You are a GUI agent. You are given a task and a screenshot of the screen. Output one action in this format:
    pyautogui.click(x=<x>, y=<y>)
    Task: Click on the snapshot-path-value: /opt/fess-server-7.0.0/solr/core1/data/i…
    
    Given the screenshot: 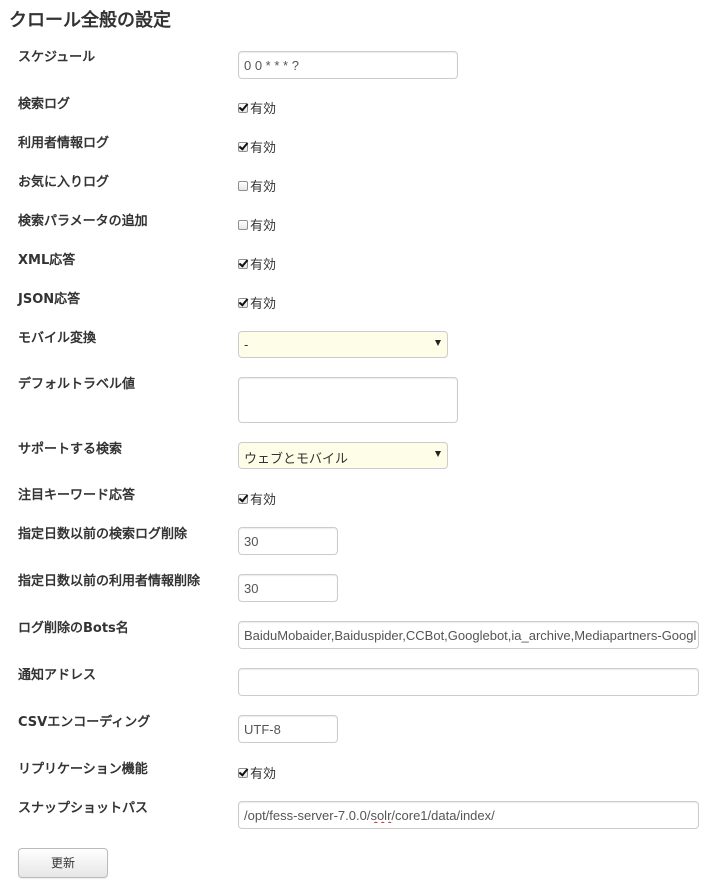 What is the action you would take?
    pyautogui.click(x=369, y=815)
    